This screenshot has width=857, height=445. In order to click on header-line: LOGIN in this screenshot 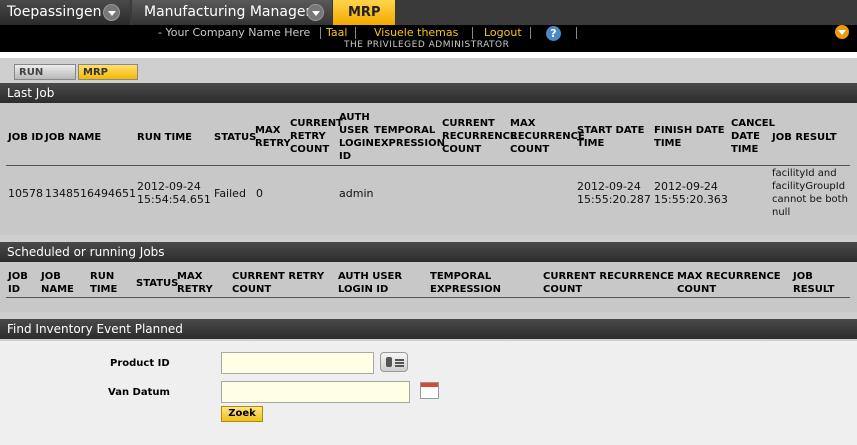, I will do `click(356, 143)`.